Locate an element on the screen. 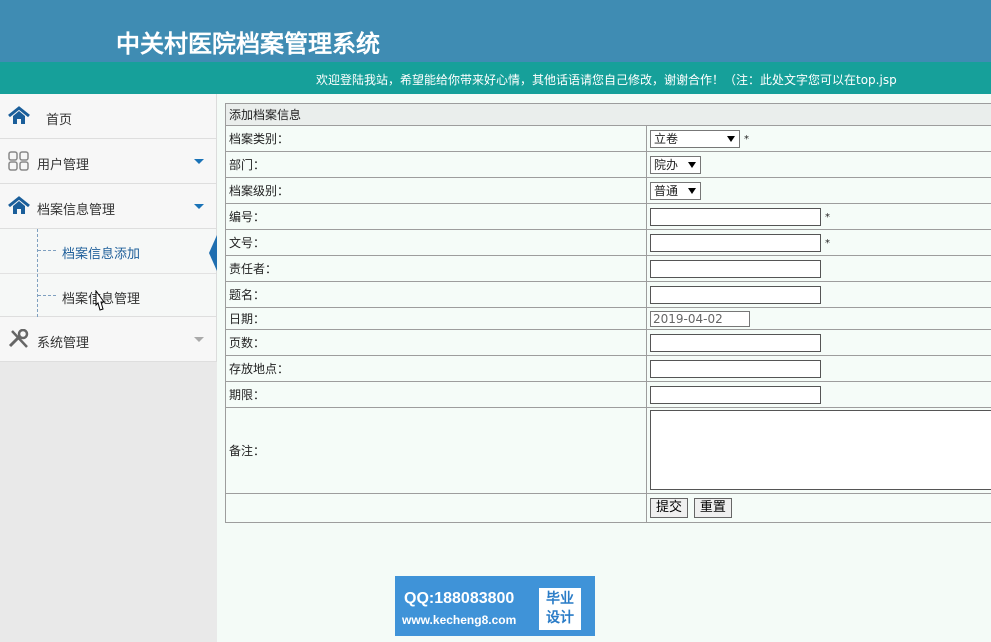  sidebar-item-label: 系统管理 is located at coordinates (63, 343).